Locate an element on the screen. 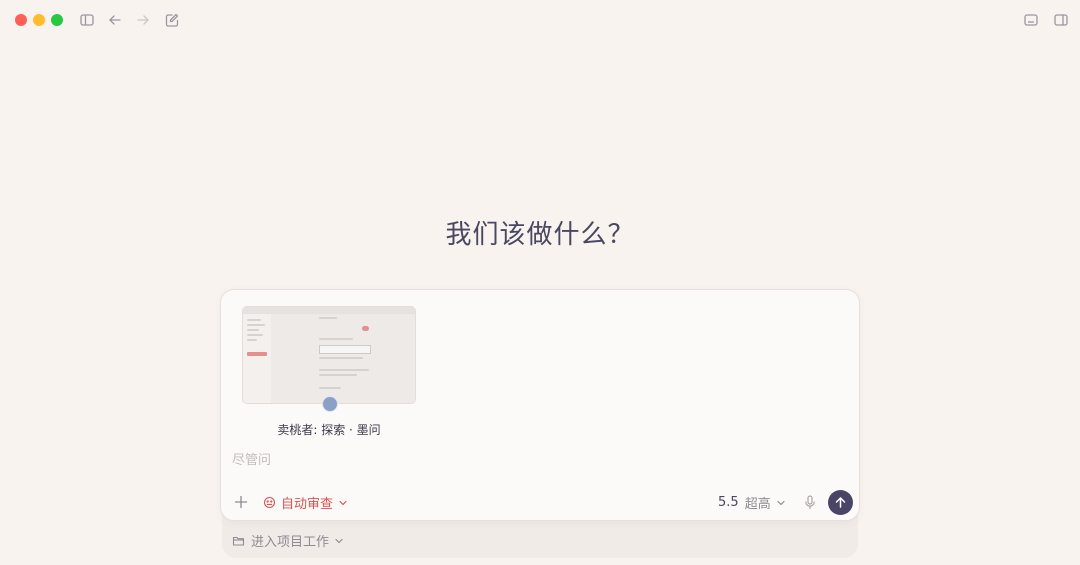 This screenshot has width=1080, height=565. new-chat-icon is located at coordinates (172, 20).